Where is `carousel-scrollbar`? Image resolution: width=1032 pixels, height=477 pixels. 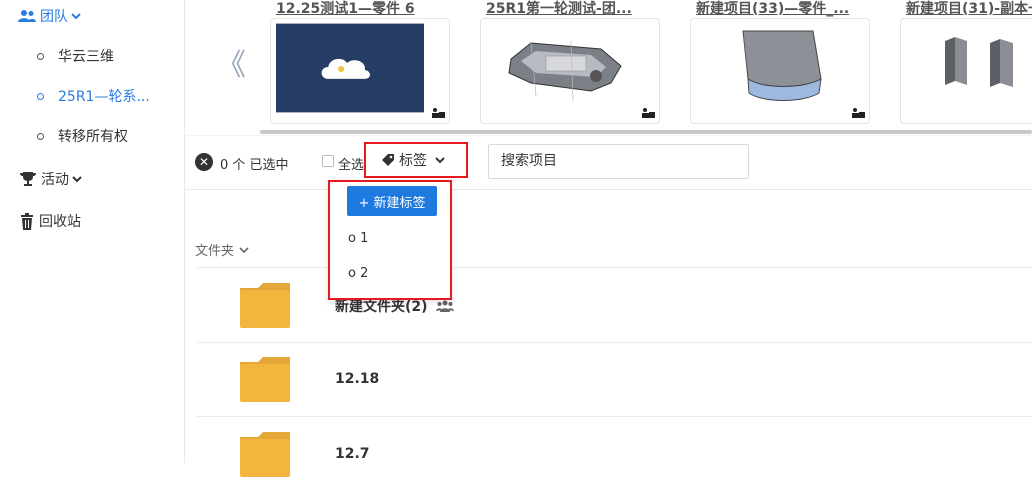
carousel-scrollbar is located at coordinates (646, 132).